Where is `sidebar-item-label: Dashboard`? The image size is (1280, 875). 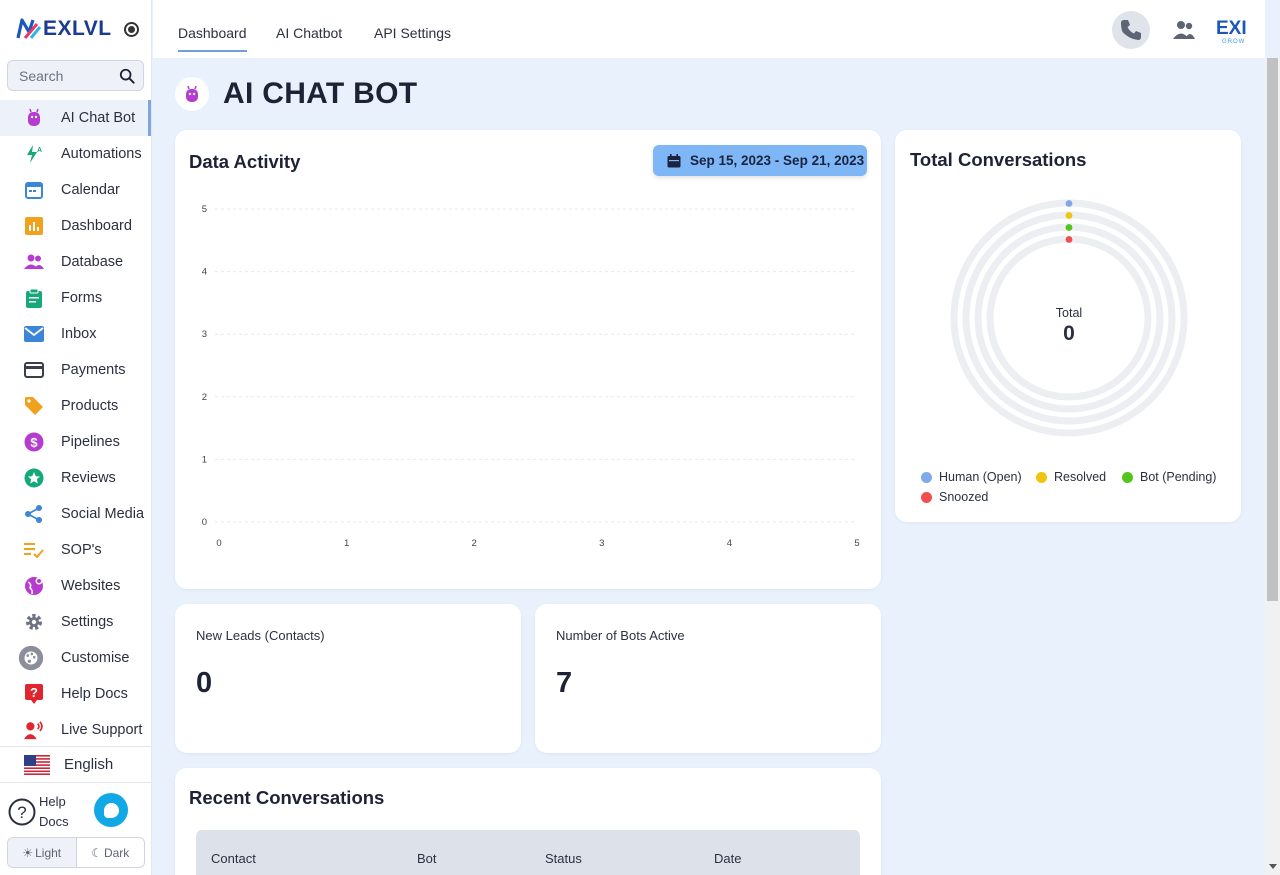 sidebar-item-label: Dashboard is located at coordinates (96, 226).